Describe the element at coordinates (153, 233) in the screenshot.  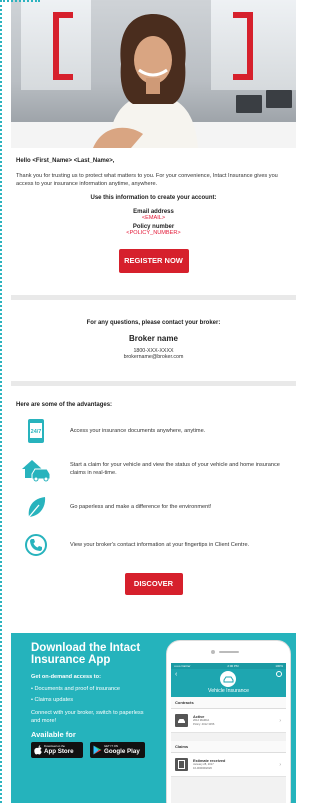
I see `policy-value: <POLICY_NUMBER>` at that location.